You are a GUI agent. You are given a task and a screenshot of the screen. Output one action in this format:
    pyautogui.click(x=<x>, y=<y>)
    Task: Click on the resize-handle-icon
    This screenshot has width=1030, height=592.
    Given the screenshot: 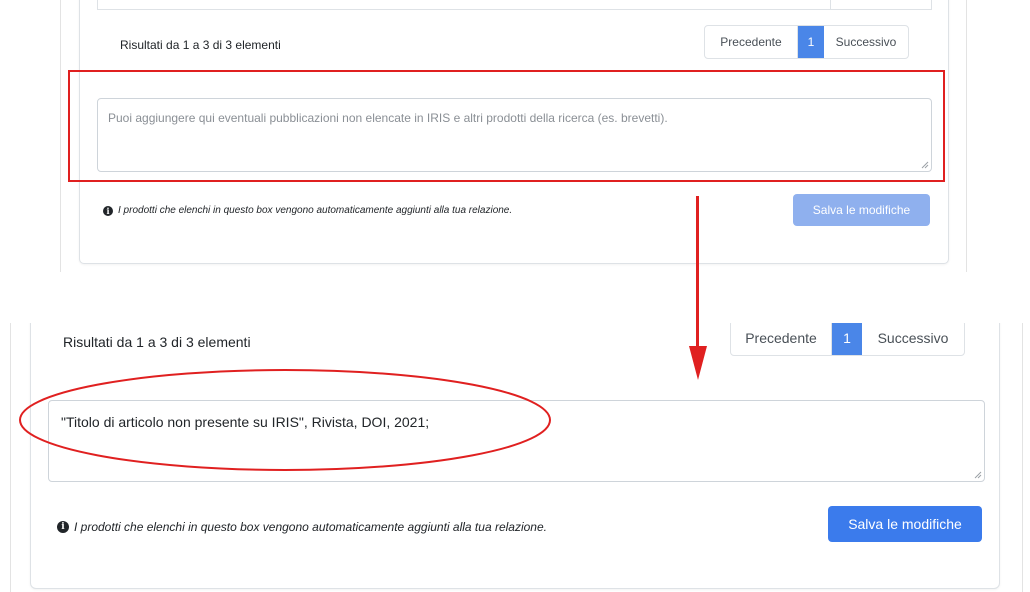 What is the action you would take?
    pyautogui.click(x=978, y=475)
    